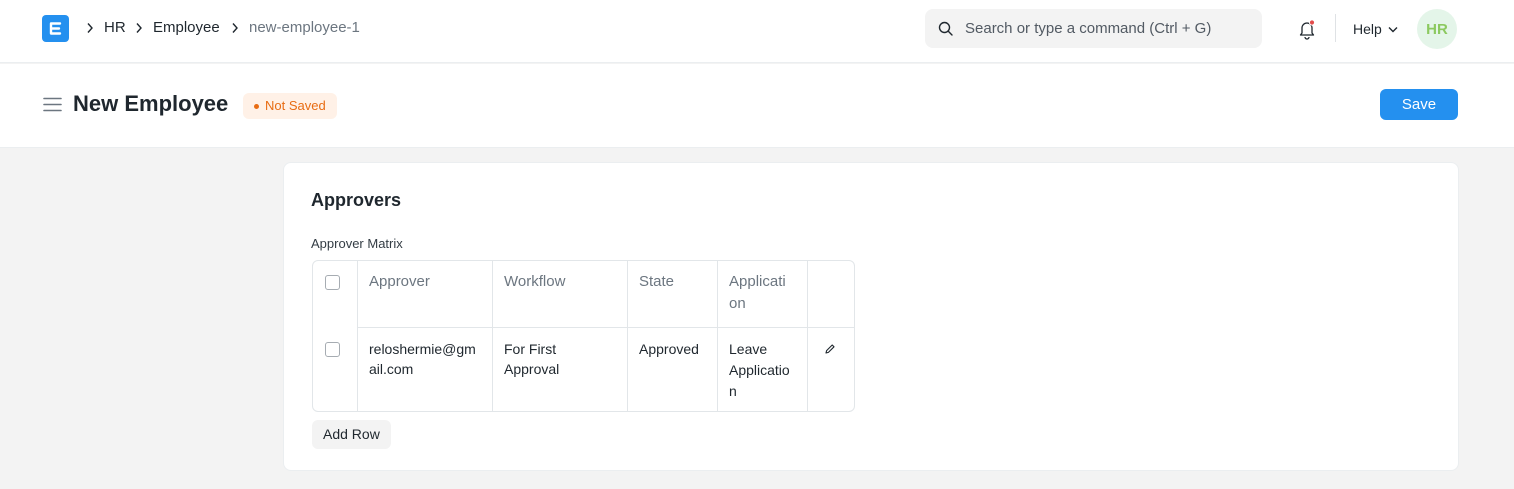  I want to click on status-dot-icon, so click(256, 106).